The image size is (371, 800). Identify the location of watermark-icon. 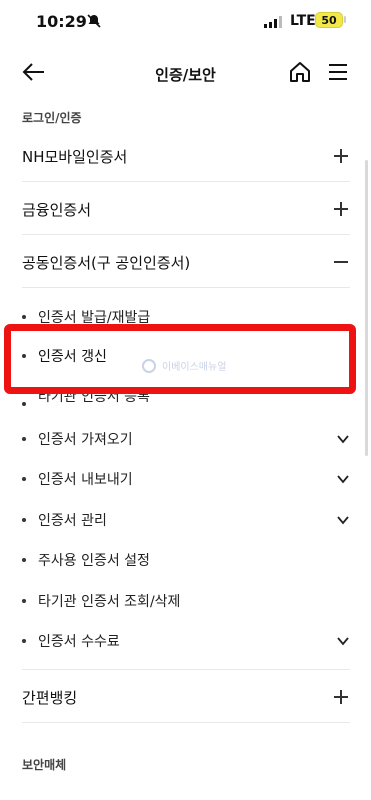
(149, 365).